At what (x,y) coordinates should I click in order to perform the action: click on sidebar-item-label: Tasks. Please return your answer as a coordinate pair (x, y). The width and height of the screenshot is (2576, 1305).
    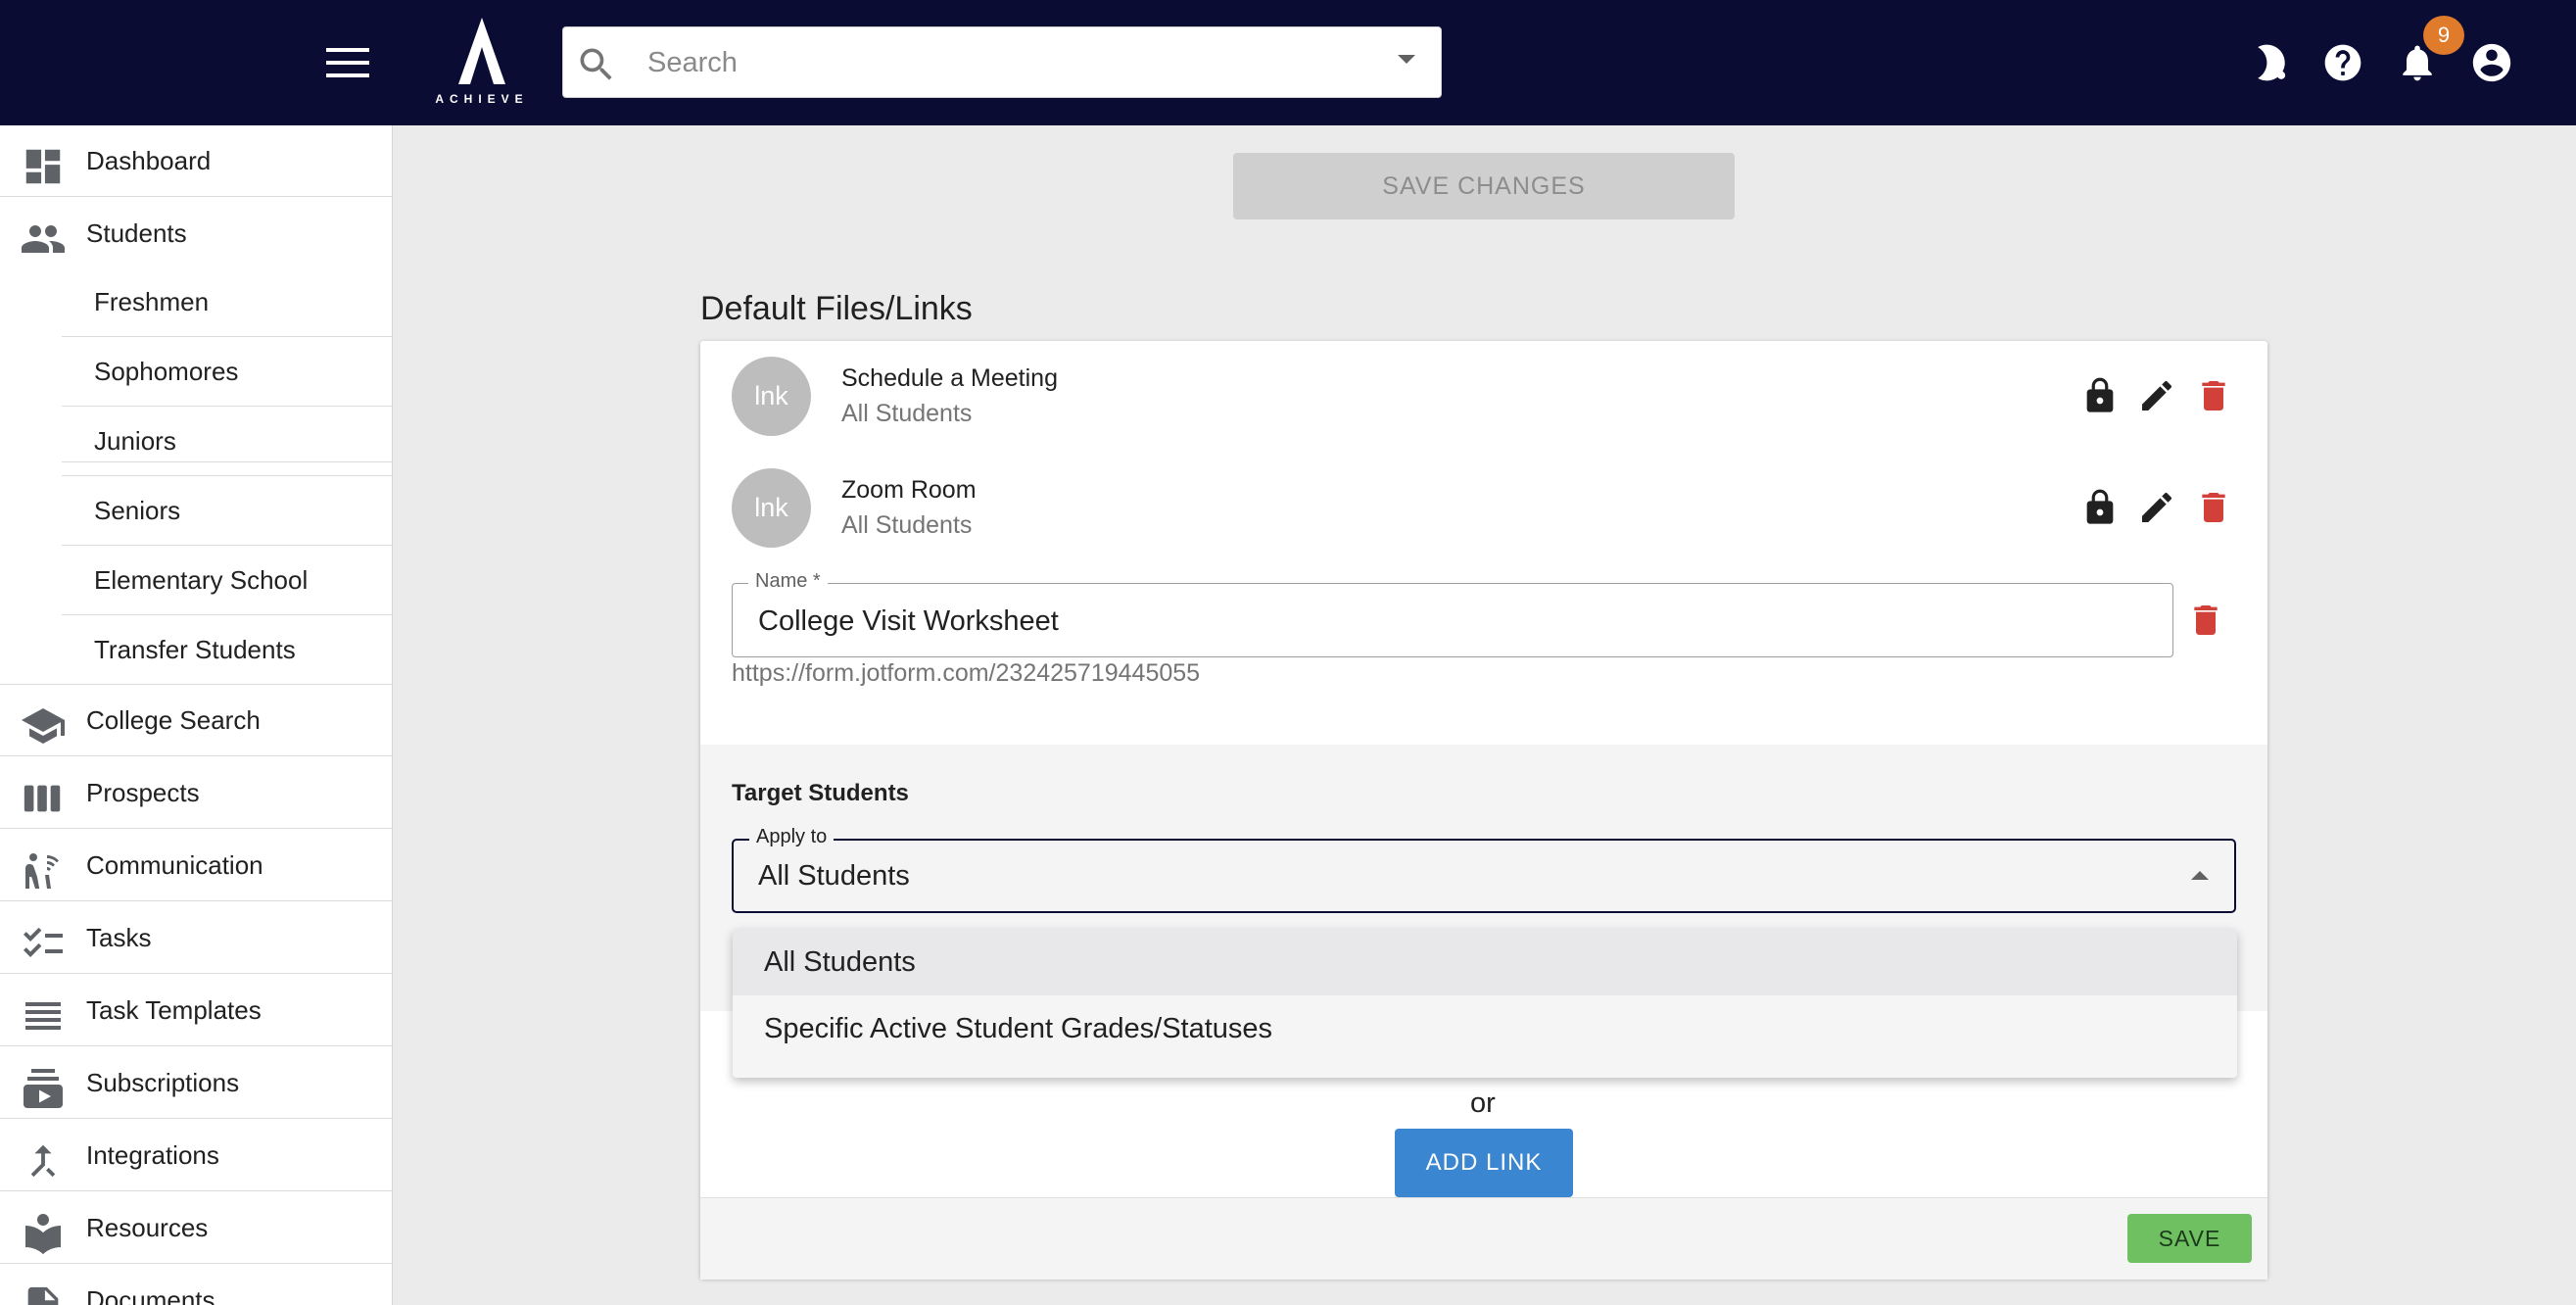
    Looking at the image, I should click on (119, 937).